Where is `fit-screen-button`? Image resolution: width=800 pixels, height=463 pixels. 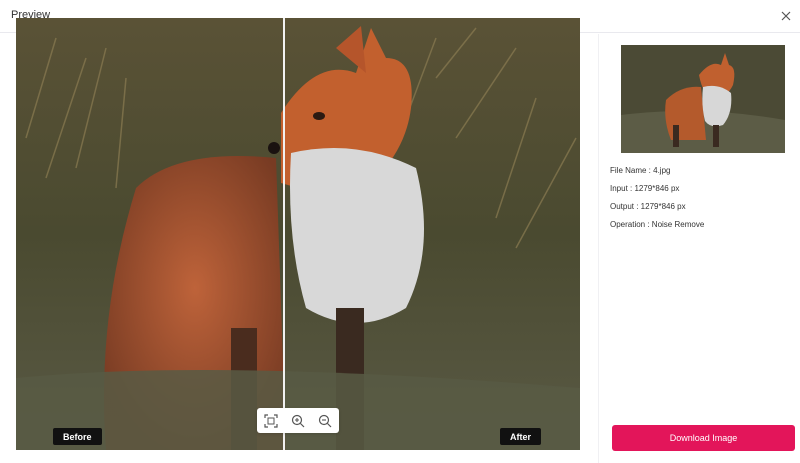
fit-screen-button is located at coordinates (271, 421).